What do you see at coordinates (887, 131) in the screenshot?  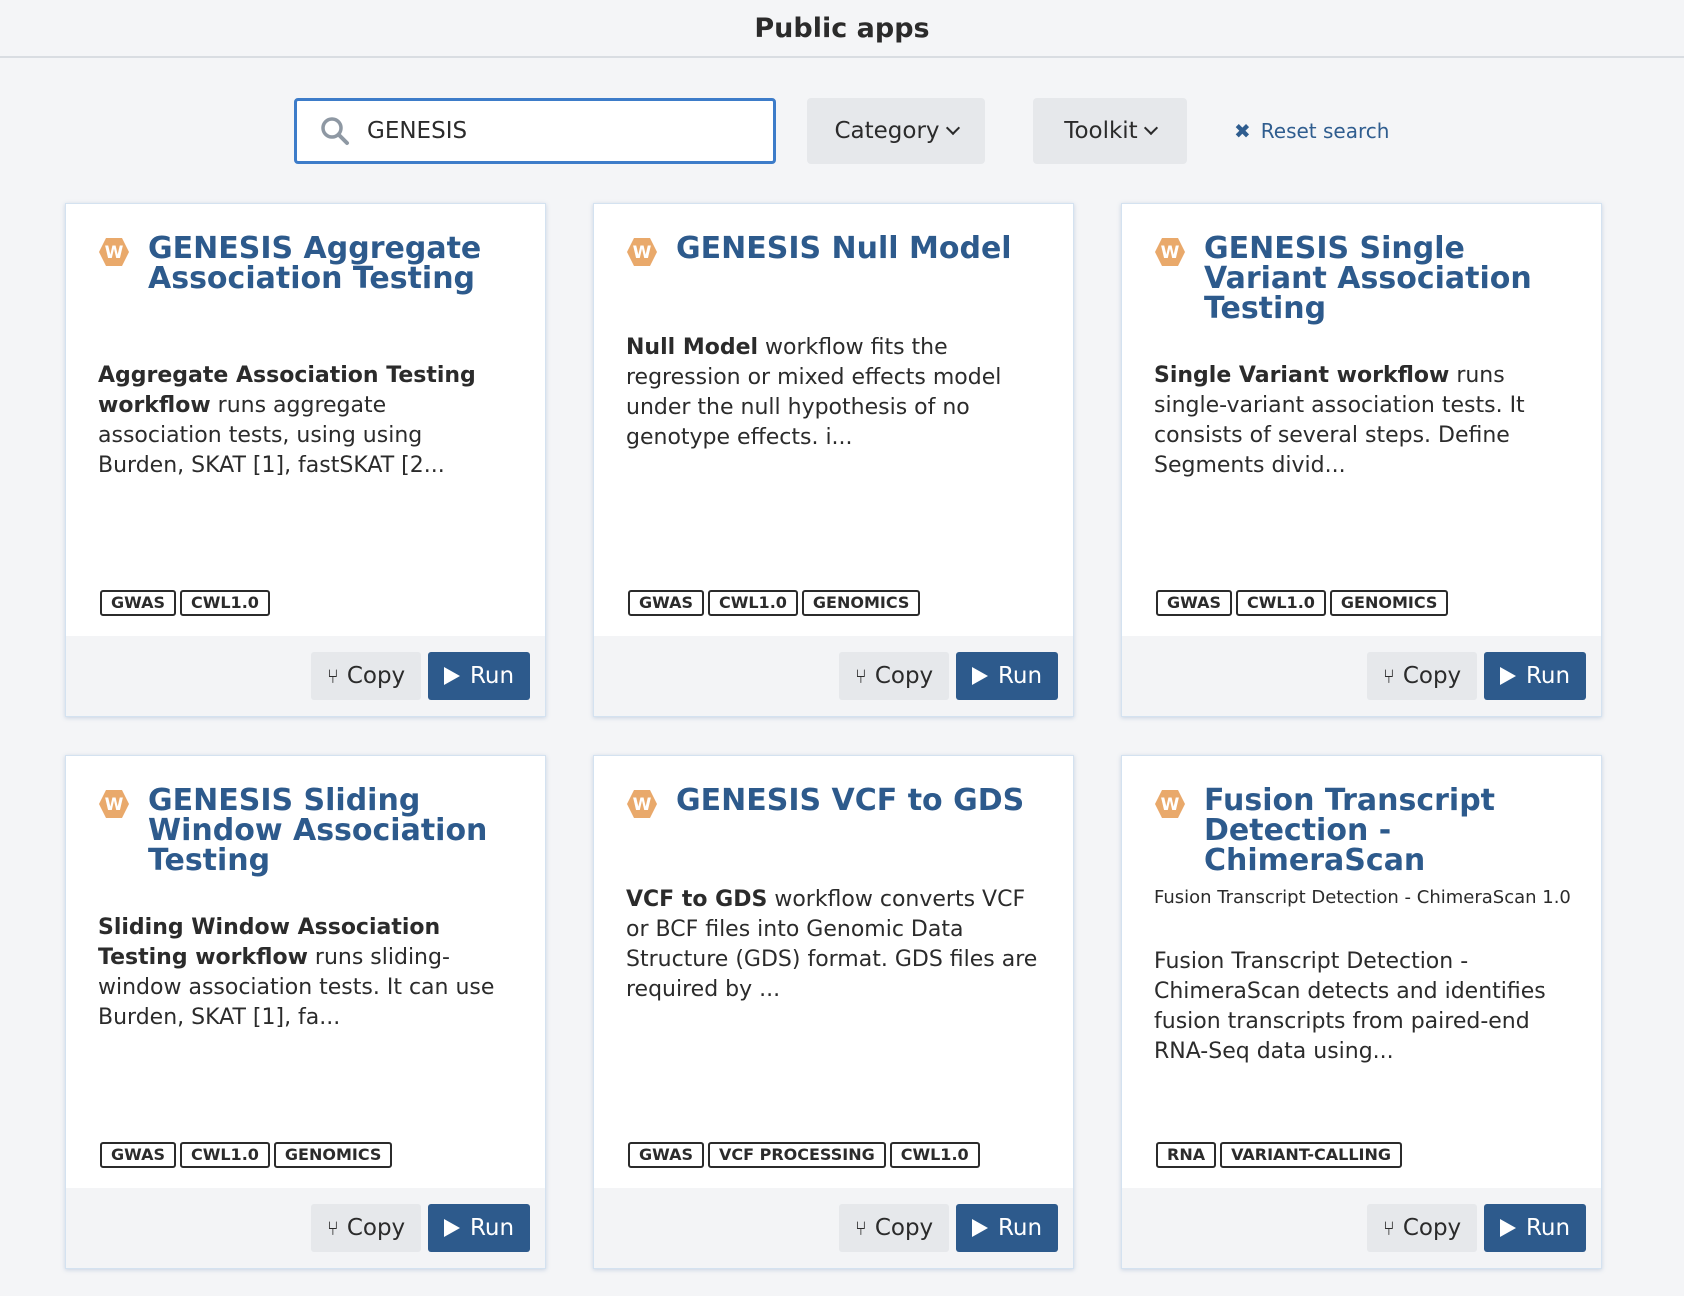 I see `category-dropdown-label: Category` at bounding box center [887, 131].